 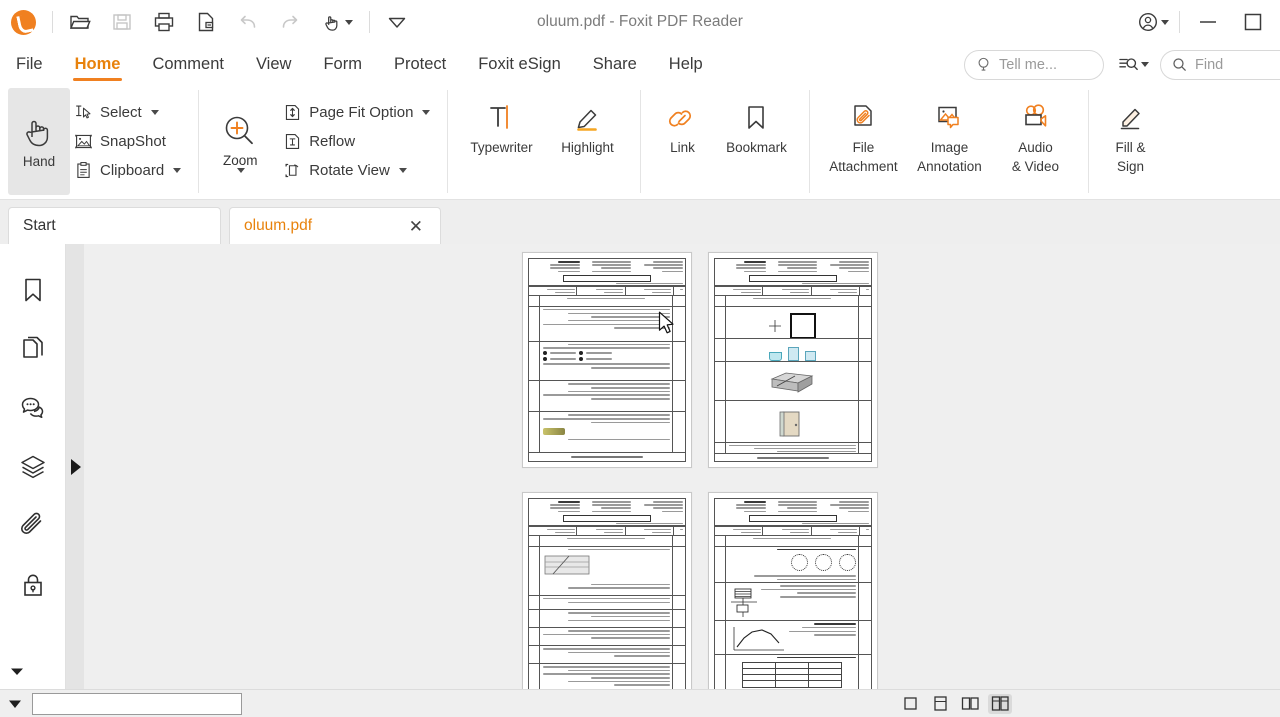 I want to click on snapshot-button: SnapShot, so click(x=129, y=141).